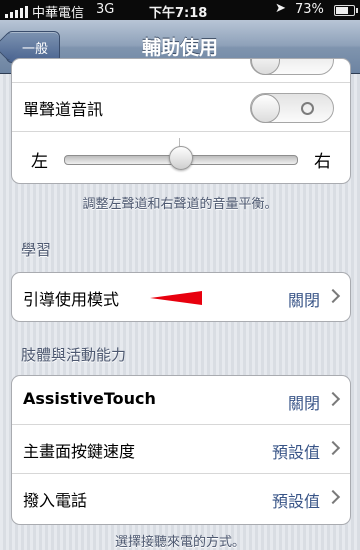 The height and width of the screenshot is (550, 360). I want to click on balance-footnote: 調整左聲道和右聲道的音量平衡。, so click(180, 204).